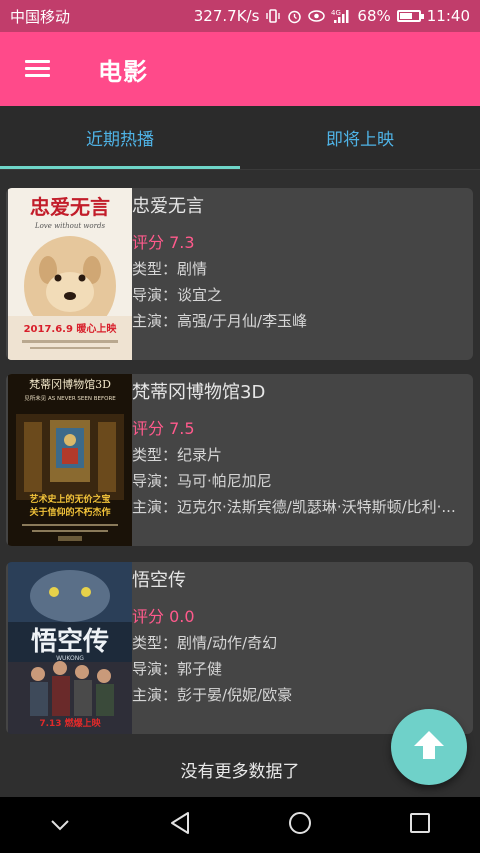 The width and height of the screenshot is (480, 853). I want to click on movie-cast: 主演：彭于晏/倪妮/欧豪, so click(212, 695).